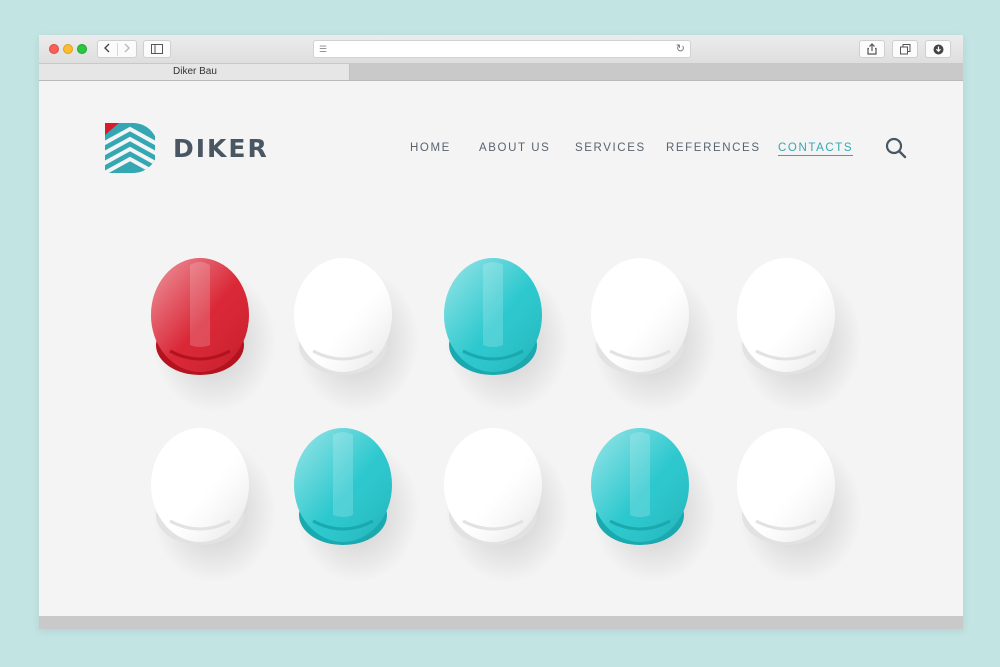  I want to click on nav-home: HOME, so click(430, 148).